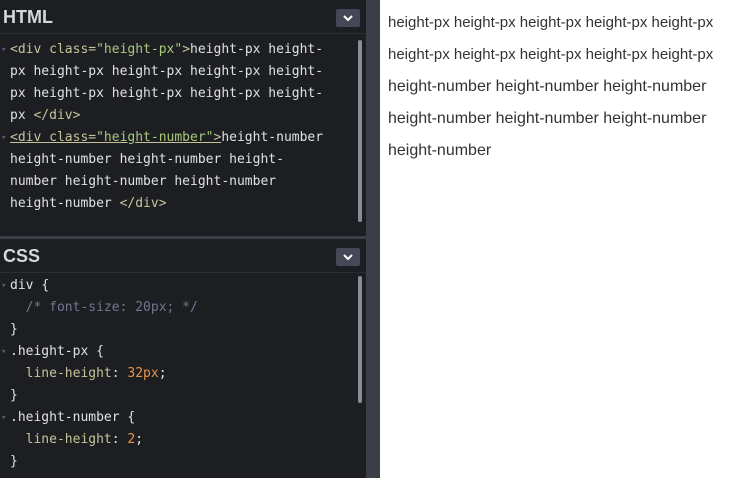 This screenshot has height=478, width=731. I want to click on code-token: number height-number height-number, so click(143, 181).